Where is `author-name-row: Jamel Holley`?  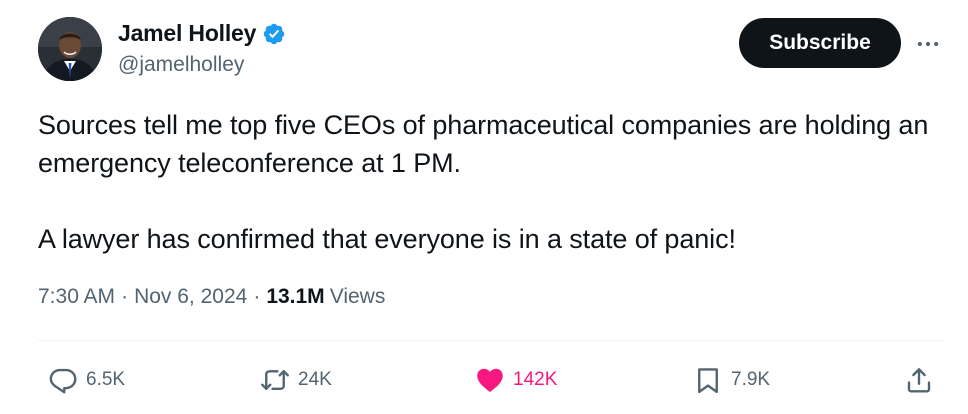 author-name-row: Jamel Holley is located at coordinates (202, 33).